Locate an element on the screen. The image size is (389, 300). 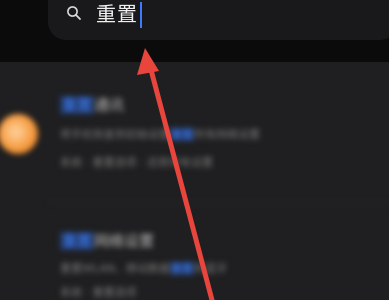
result-app-icon is located at coordinates (19, 134).